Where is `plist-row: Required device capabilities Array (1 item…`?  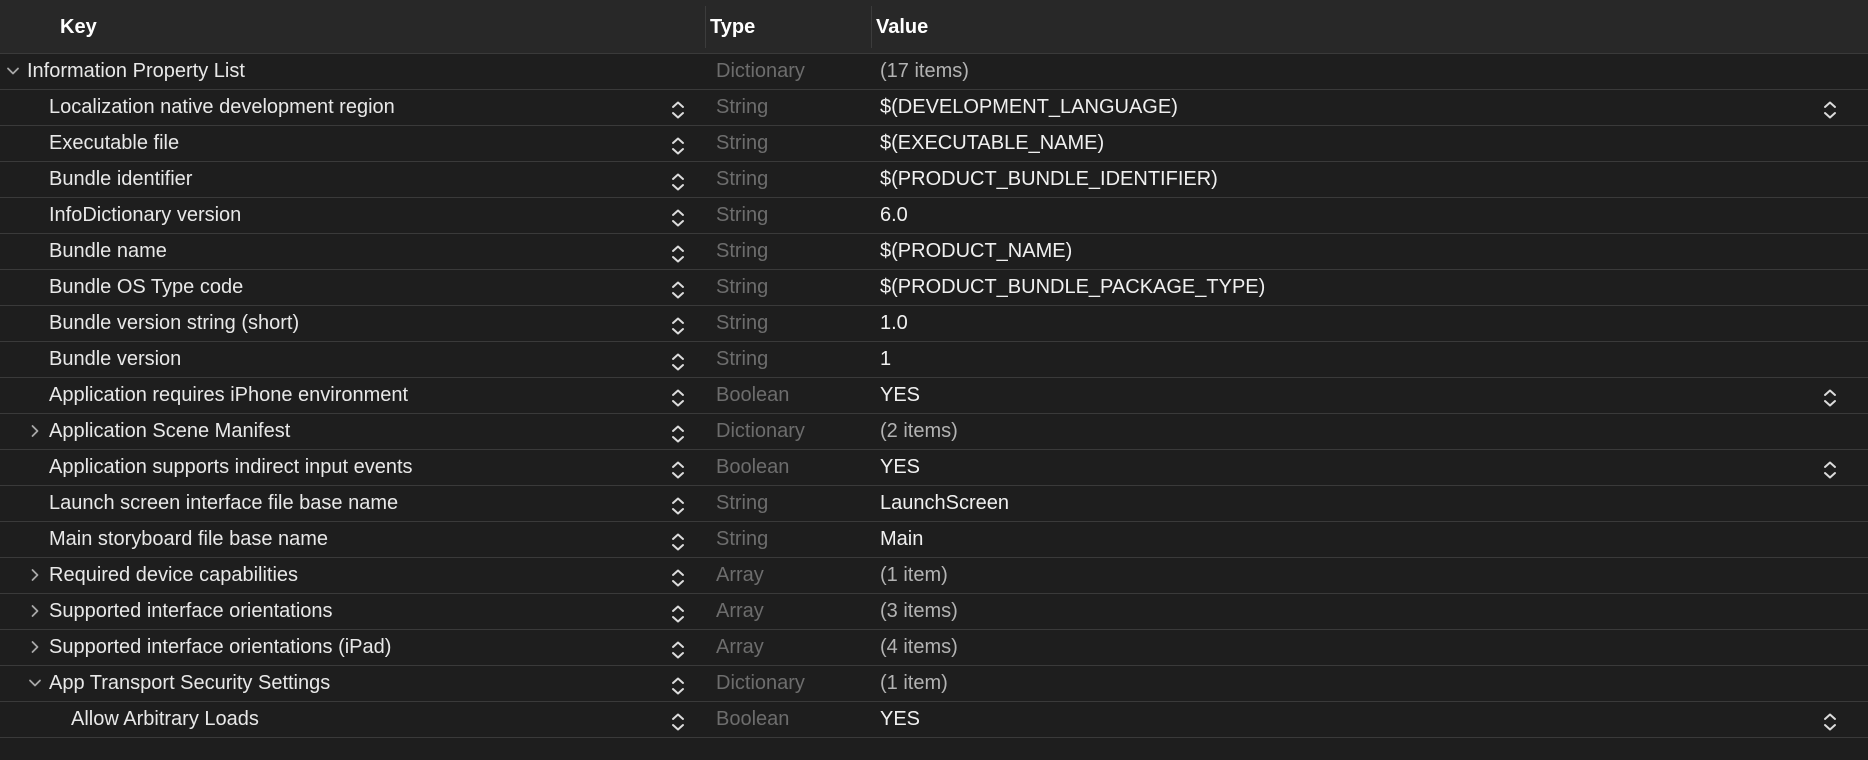 plist-row: Required device capabilities Array (1 item… is located at coordinates (934, 576).